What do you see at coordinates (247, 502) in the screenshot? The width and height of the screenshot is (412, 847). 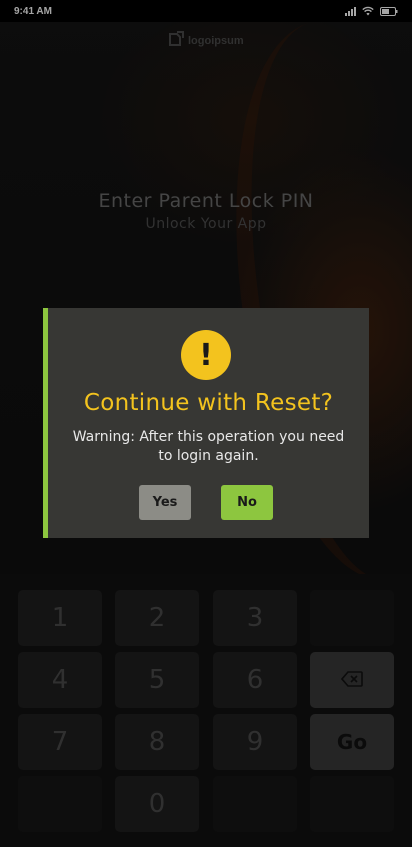 I see `no-button: No` at bounding box center [247, 502].